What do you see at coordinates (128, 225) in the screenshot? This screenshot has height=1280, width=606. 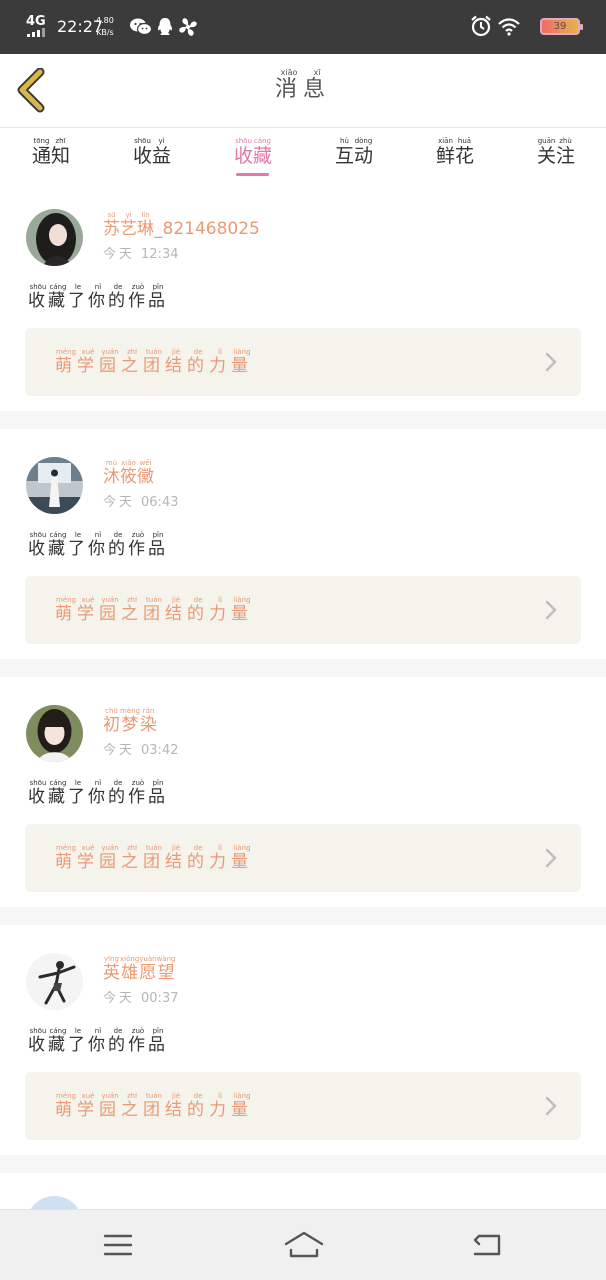 I see `ruby-char: 艺yì` at bounding box center [128, 225].